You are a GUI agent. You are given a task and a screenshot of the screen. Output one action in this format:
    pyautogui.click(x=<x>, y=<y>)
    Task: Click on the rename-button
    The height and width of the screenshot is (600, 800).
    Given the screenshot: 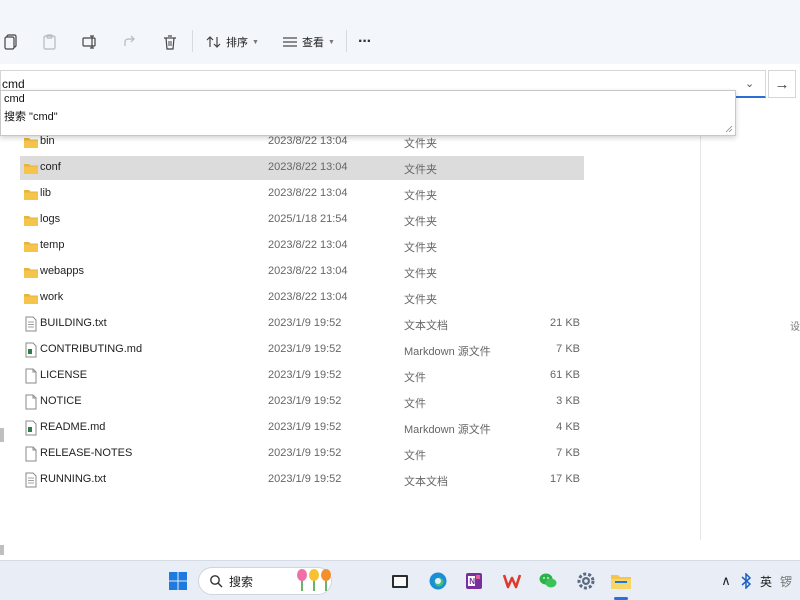 What is the action you would take?
    pyautogui.click(x=90, y=42)
    